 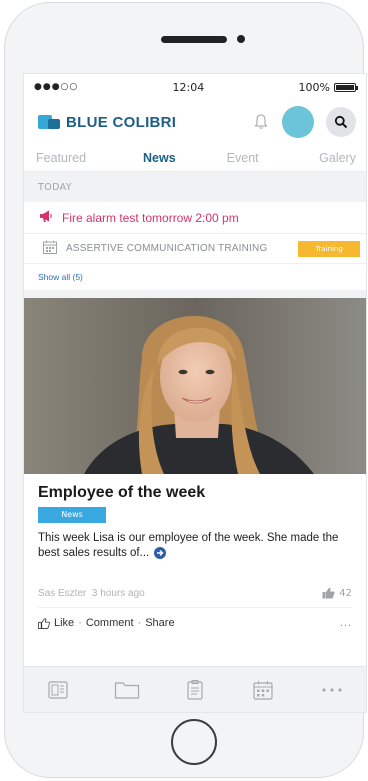 I want to click on battery-status: 100%, so click(x=328, y=87).